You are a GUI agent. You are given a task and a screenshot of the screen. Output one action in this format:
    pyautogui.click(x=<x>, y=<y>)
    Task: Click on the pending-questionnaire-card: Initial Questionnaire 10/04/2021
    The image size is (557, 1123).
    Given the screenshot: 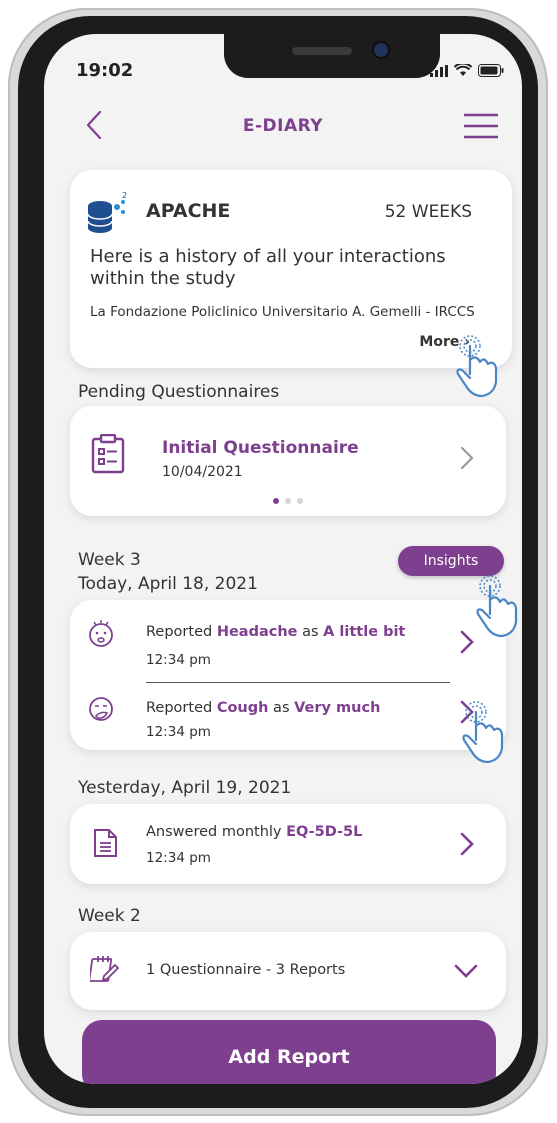 What is the action you would take?
    pyautogui.click(x=288, y=461)
    